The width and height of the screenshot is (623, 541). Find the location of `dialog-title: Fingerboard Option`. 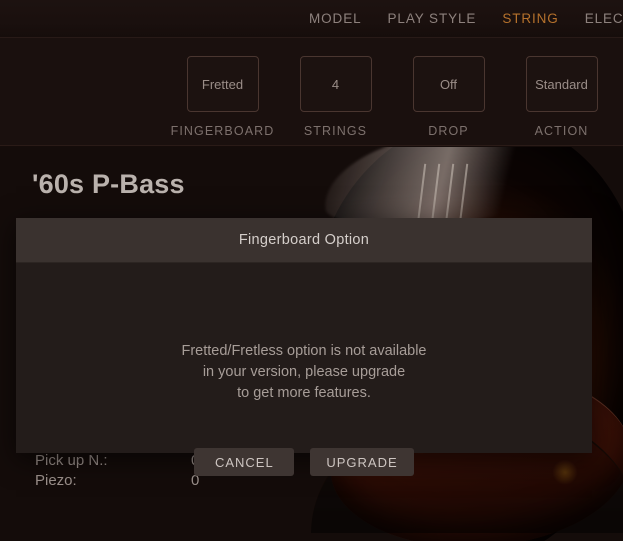

dialog-title: Fingerboard Option is located at coordinates (304, 240).